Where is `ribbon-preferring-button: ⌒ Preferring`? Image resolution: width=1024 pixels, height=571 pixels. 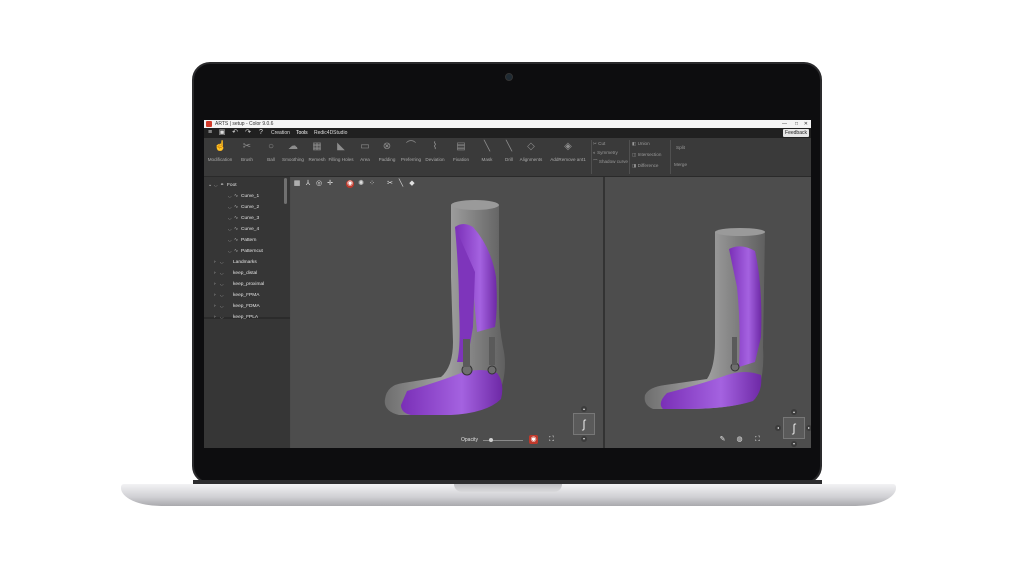 ribbon-preferring-button: ⌒ Preferring is located at coordinates (411, 152).